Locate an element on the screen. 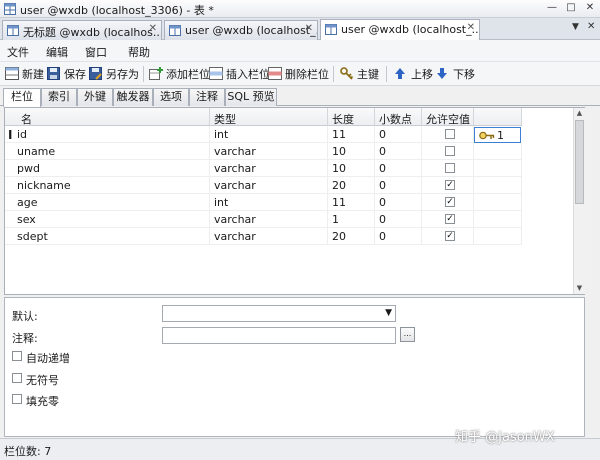 The height and width of the screenshot is (460, 600). field-name-cell: sex is located at coordinates (107, 219).